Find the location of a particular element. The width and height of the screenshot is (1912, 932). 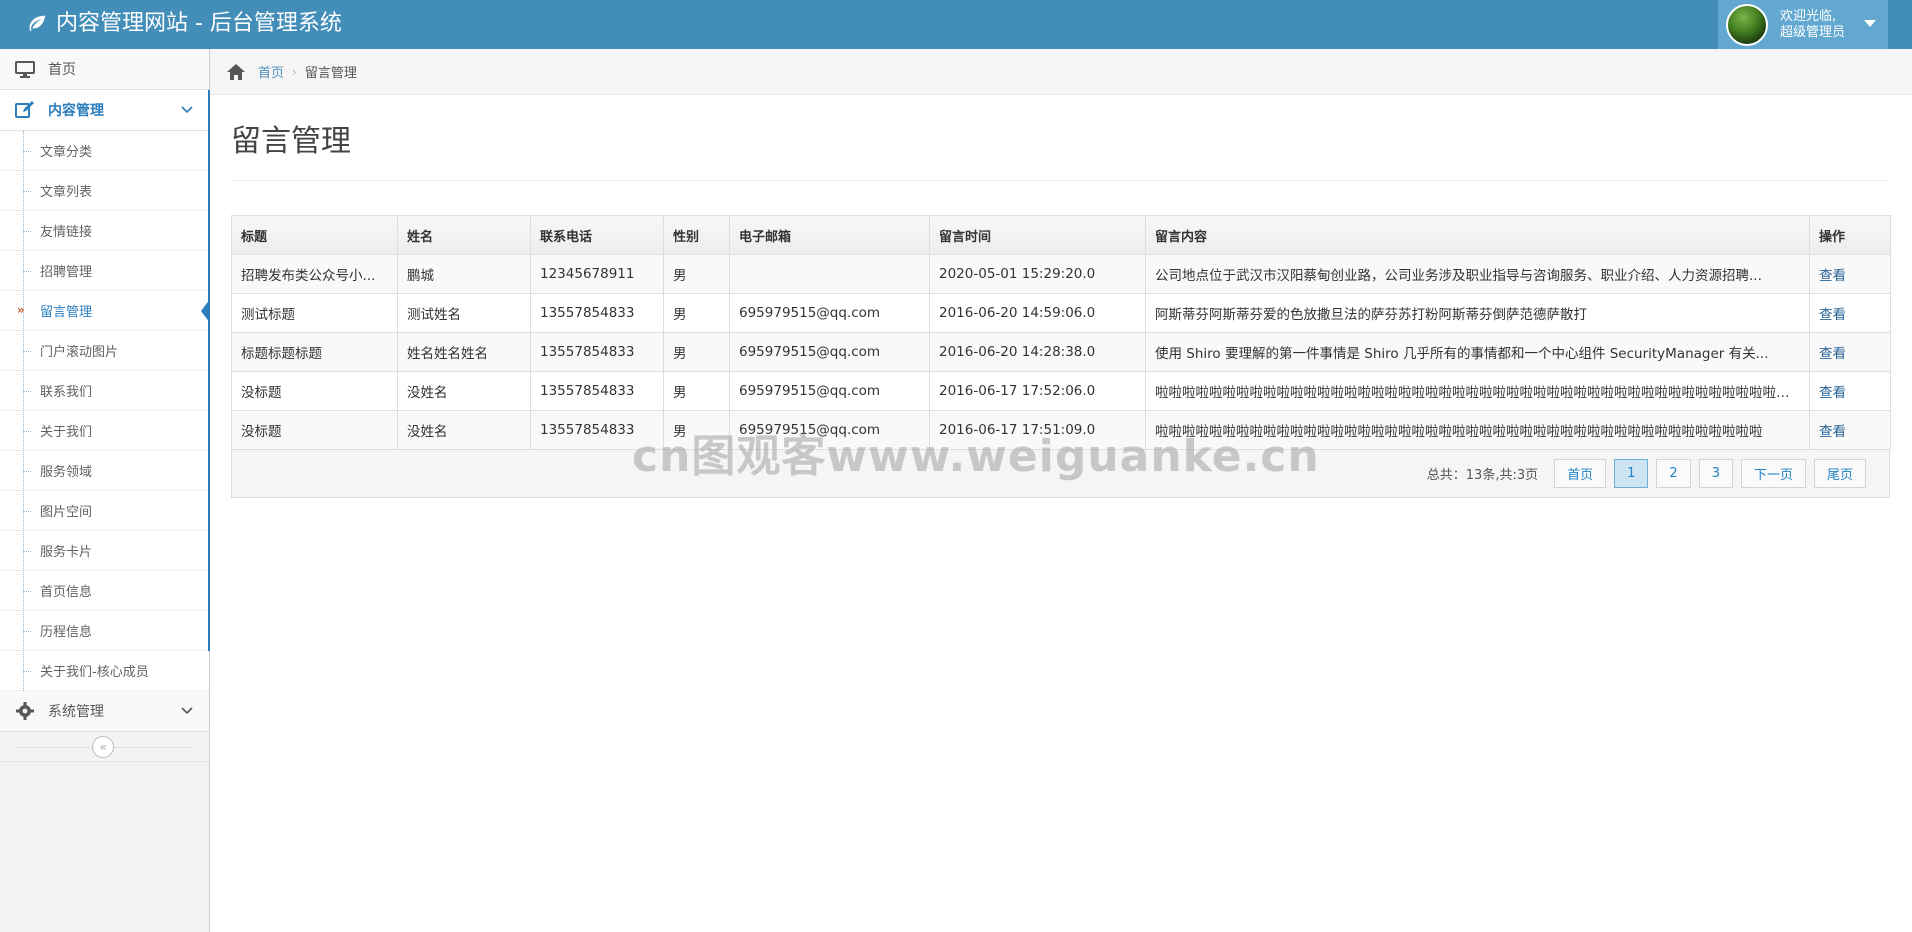

cell-name: 测试姓名 is located at coordinates (464, 313).